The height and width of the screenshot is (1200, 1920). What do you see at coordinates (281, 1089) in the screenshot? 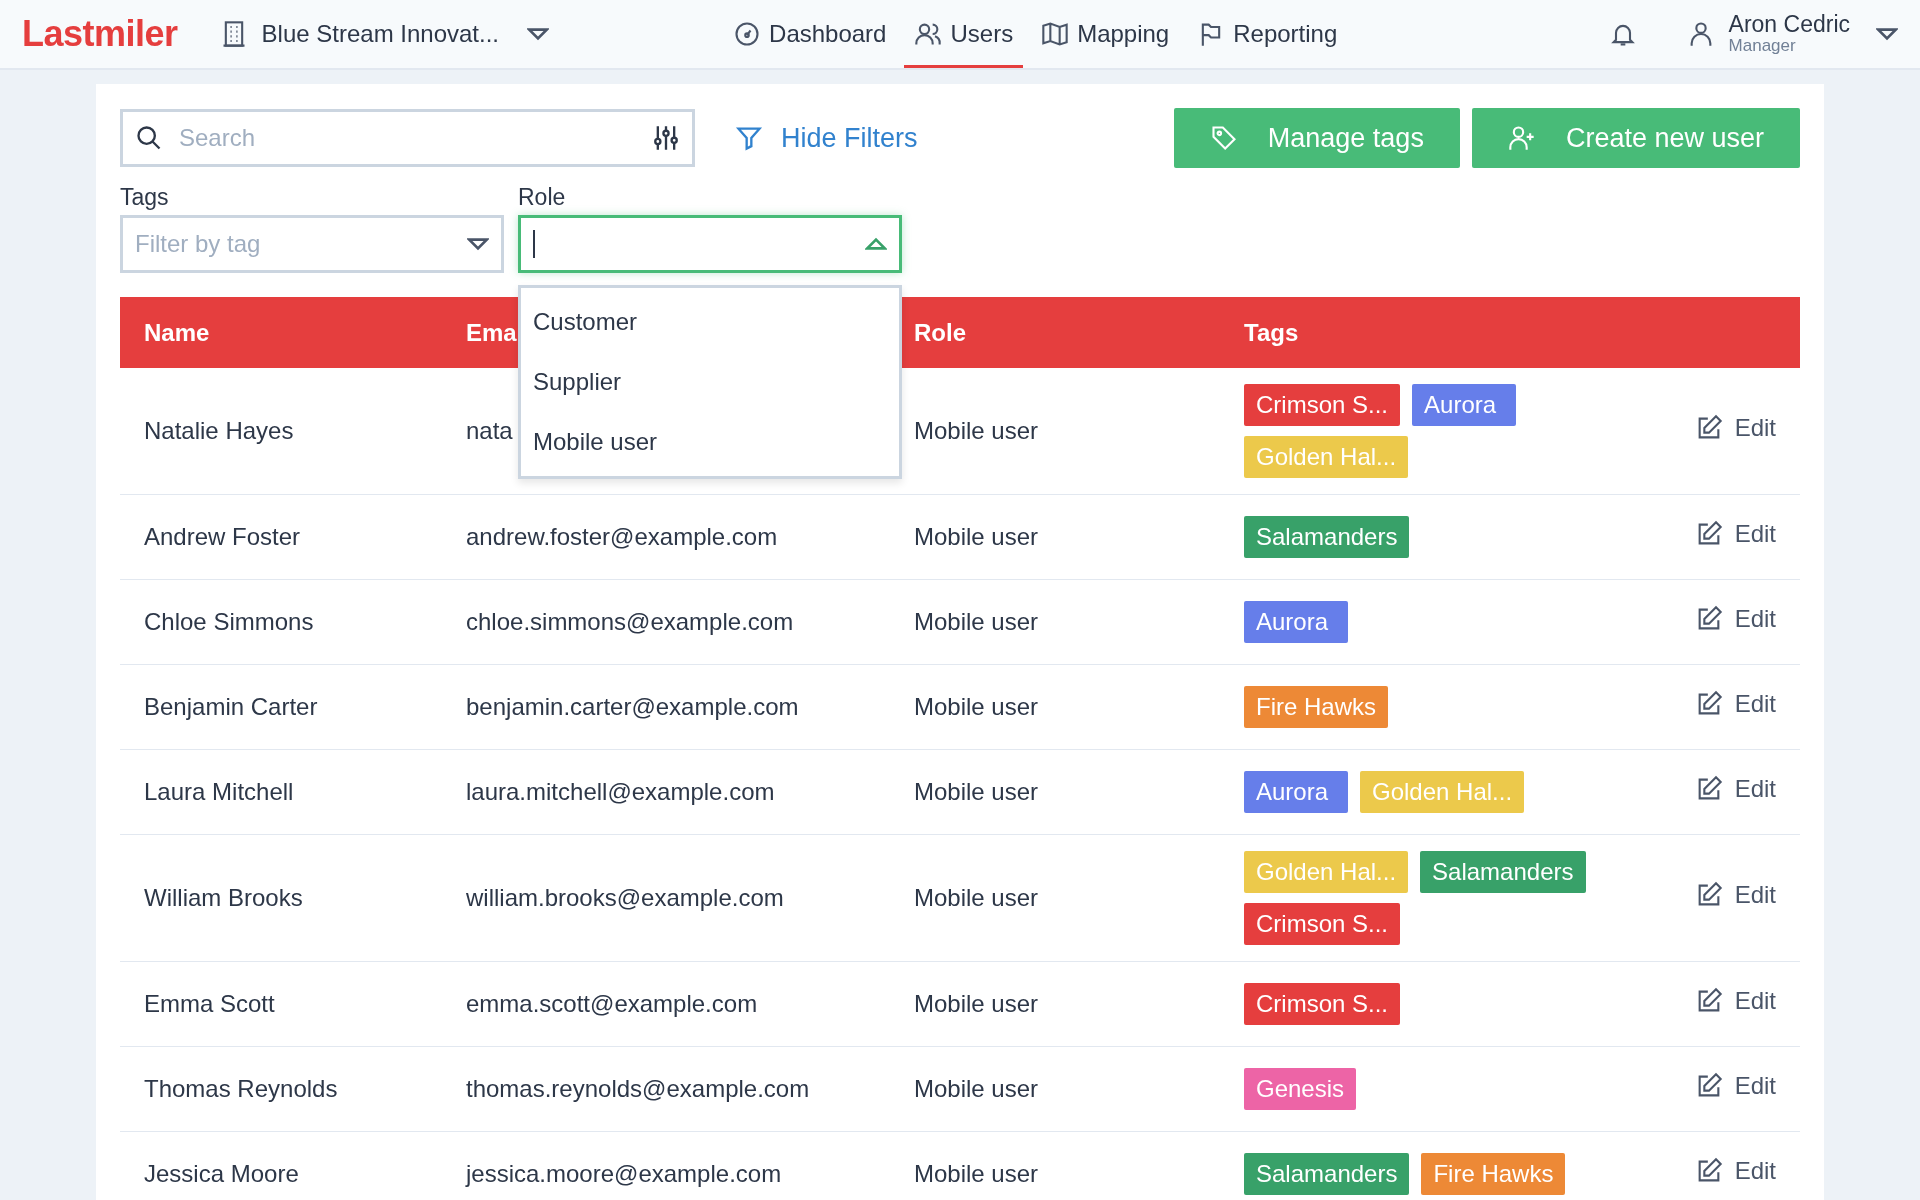
I see `name-cell: Thomas Reynolds` at bounding box center [281, 1089].